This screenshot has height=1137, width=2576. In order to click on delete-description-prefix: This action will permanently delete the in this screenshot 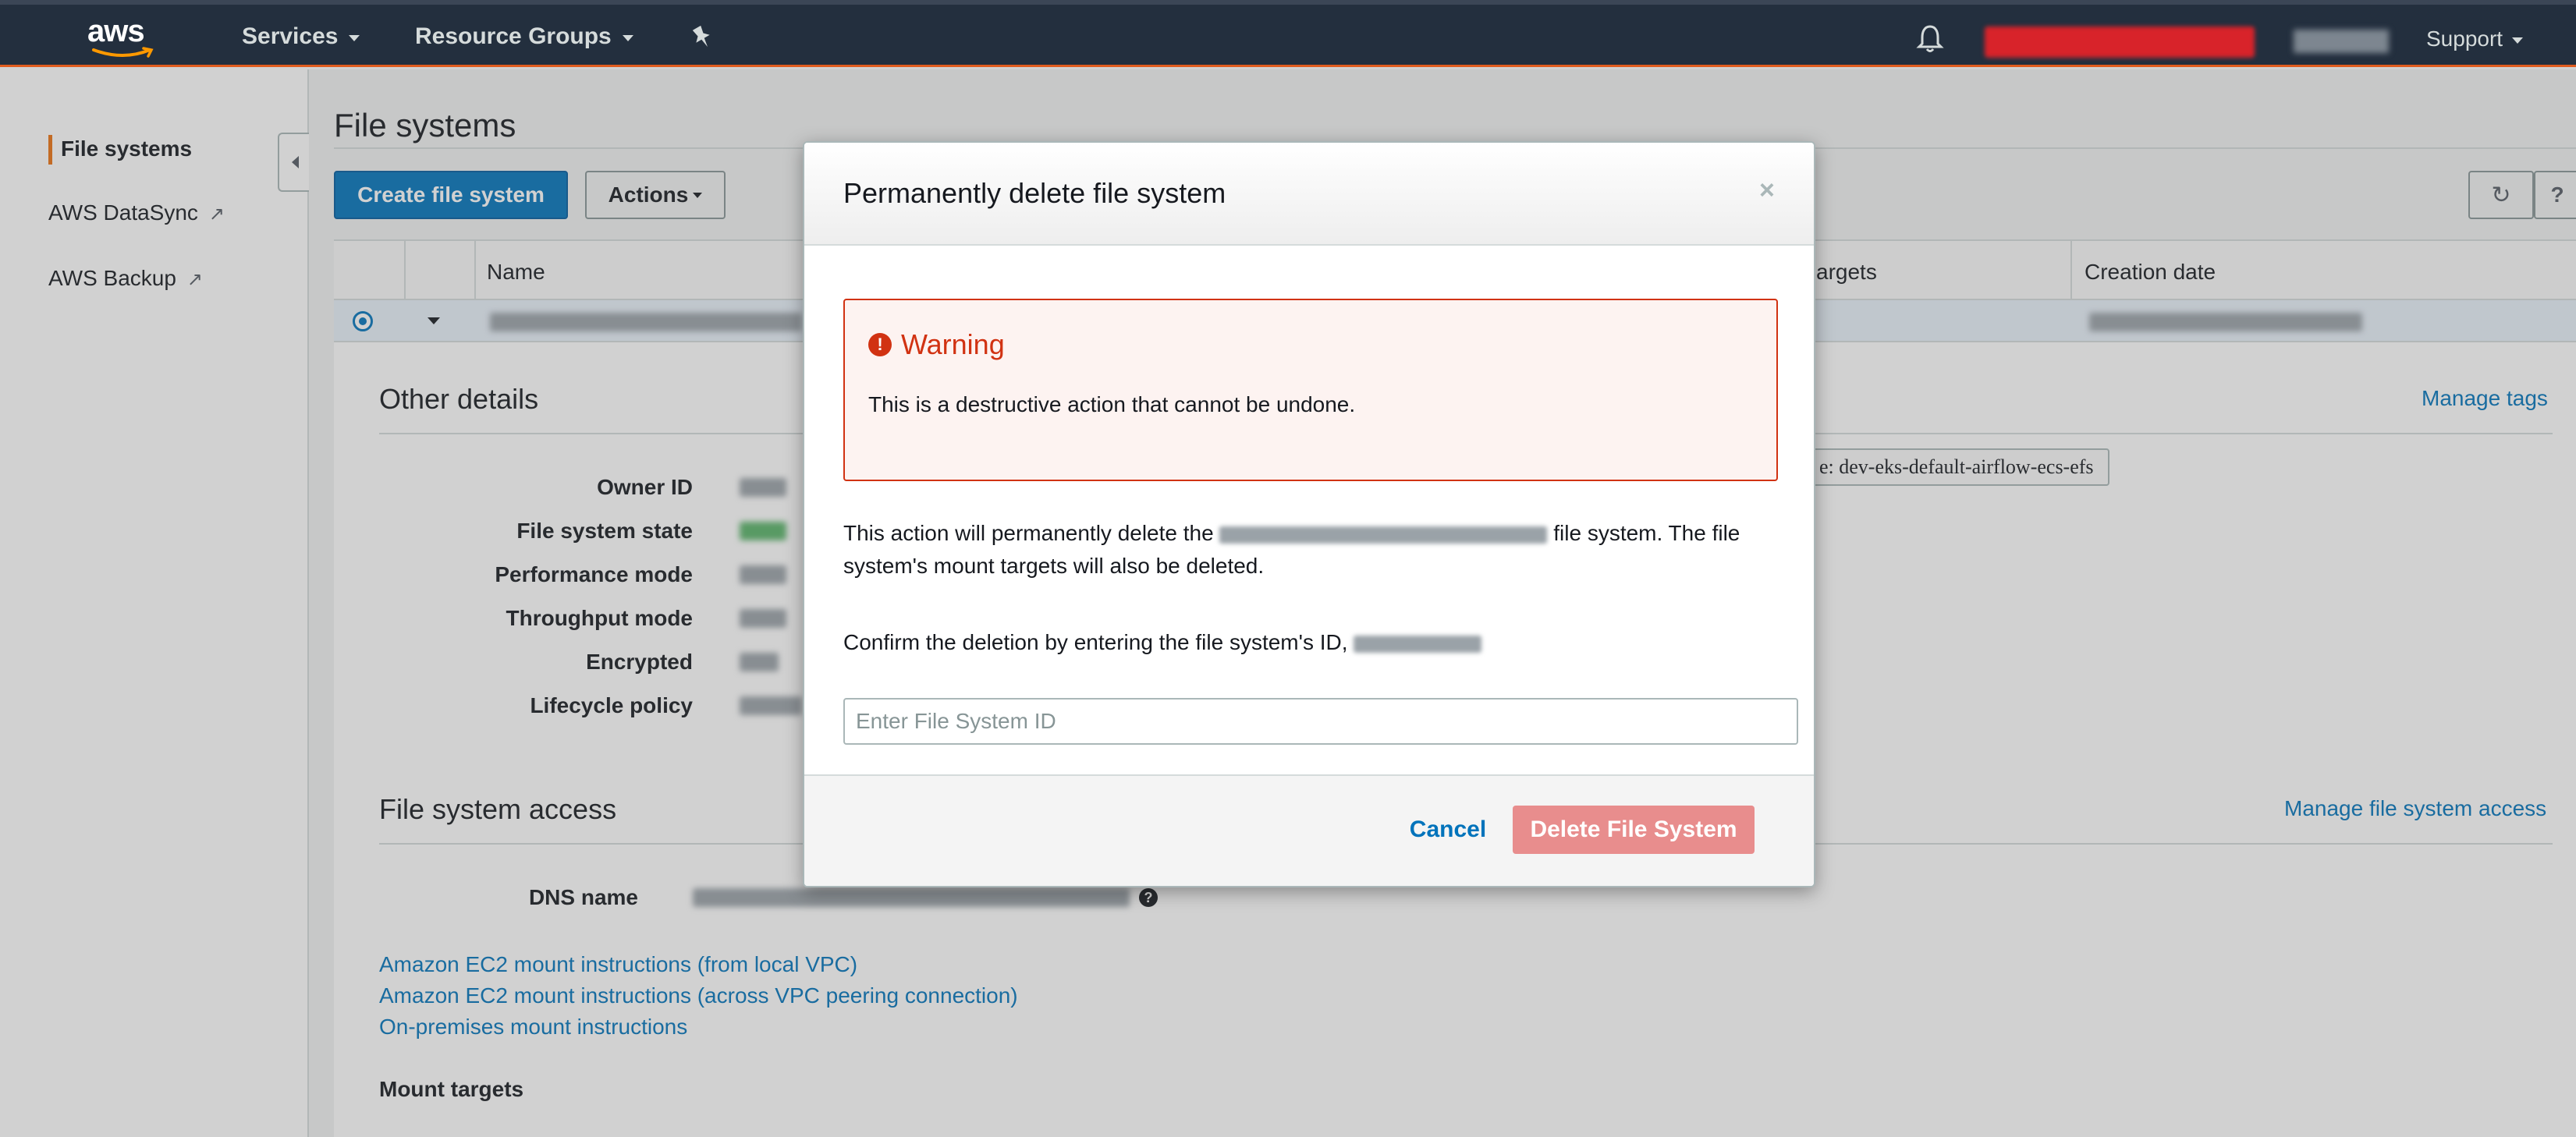, I will do `click(1028, 533)`.